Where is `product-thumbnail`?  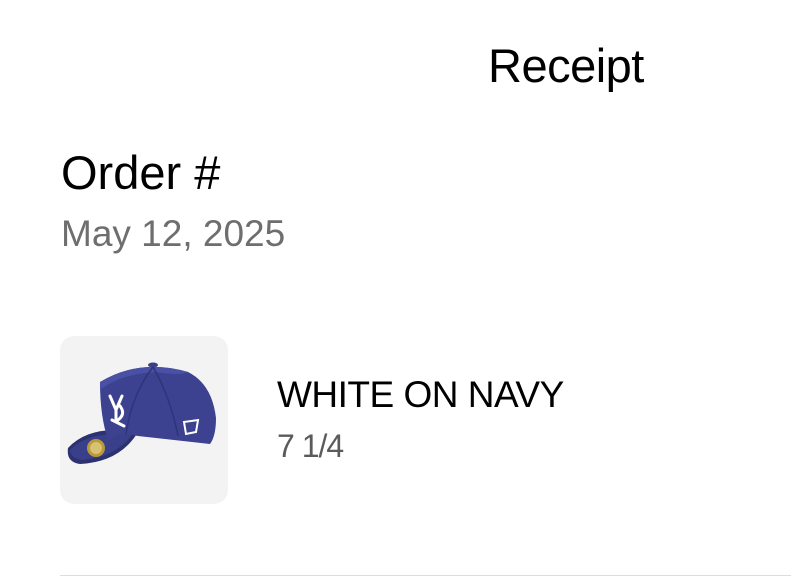 product-thumbnail is located at coordinates (144, 420).